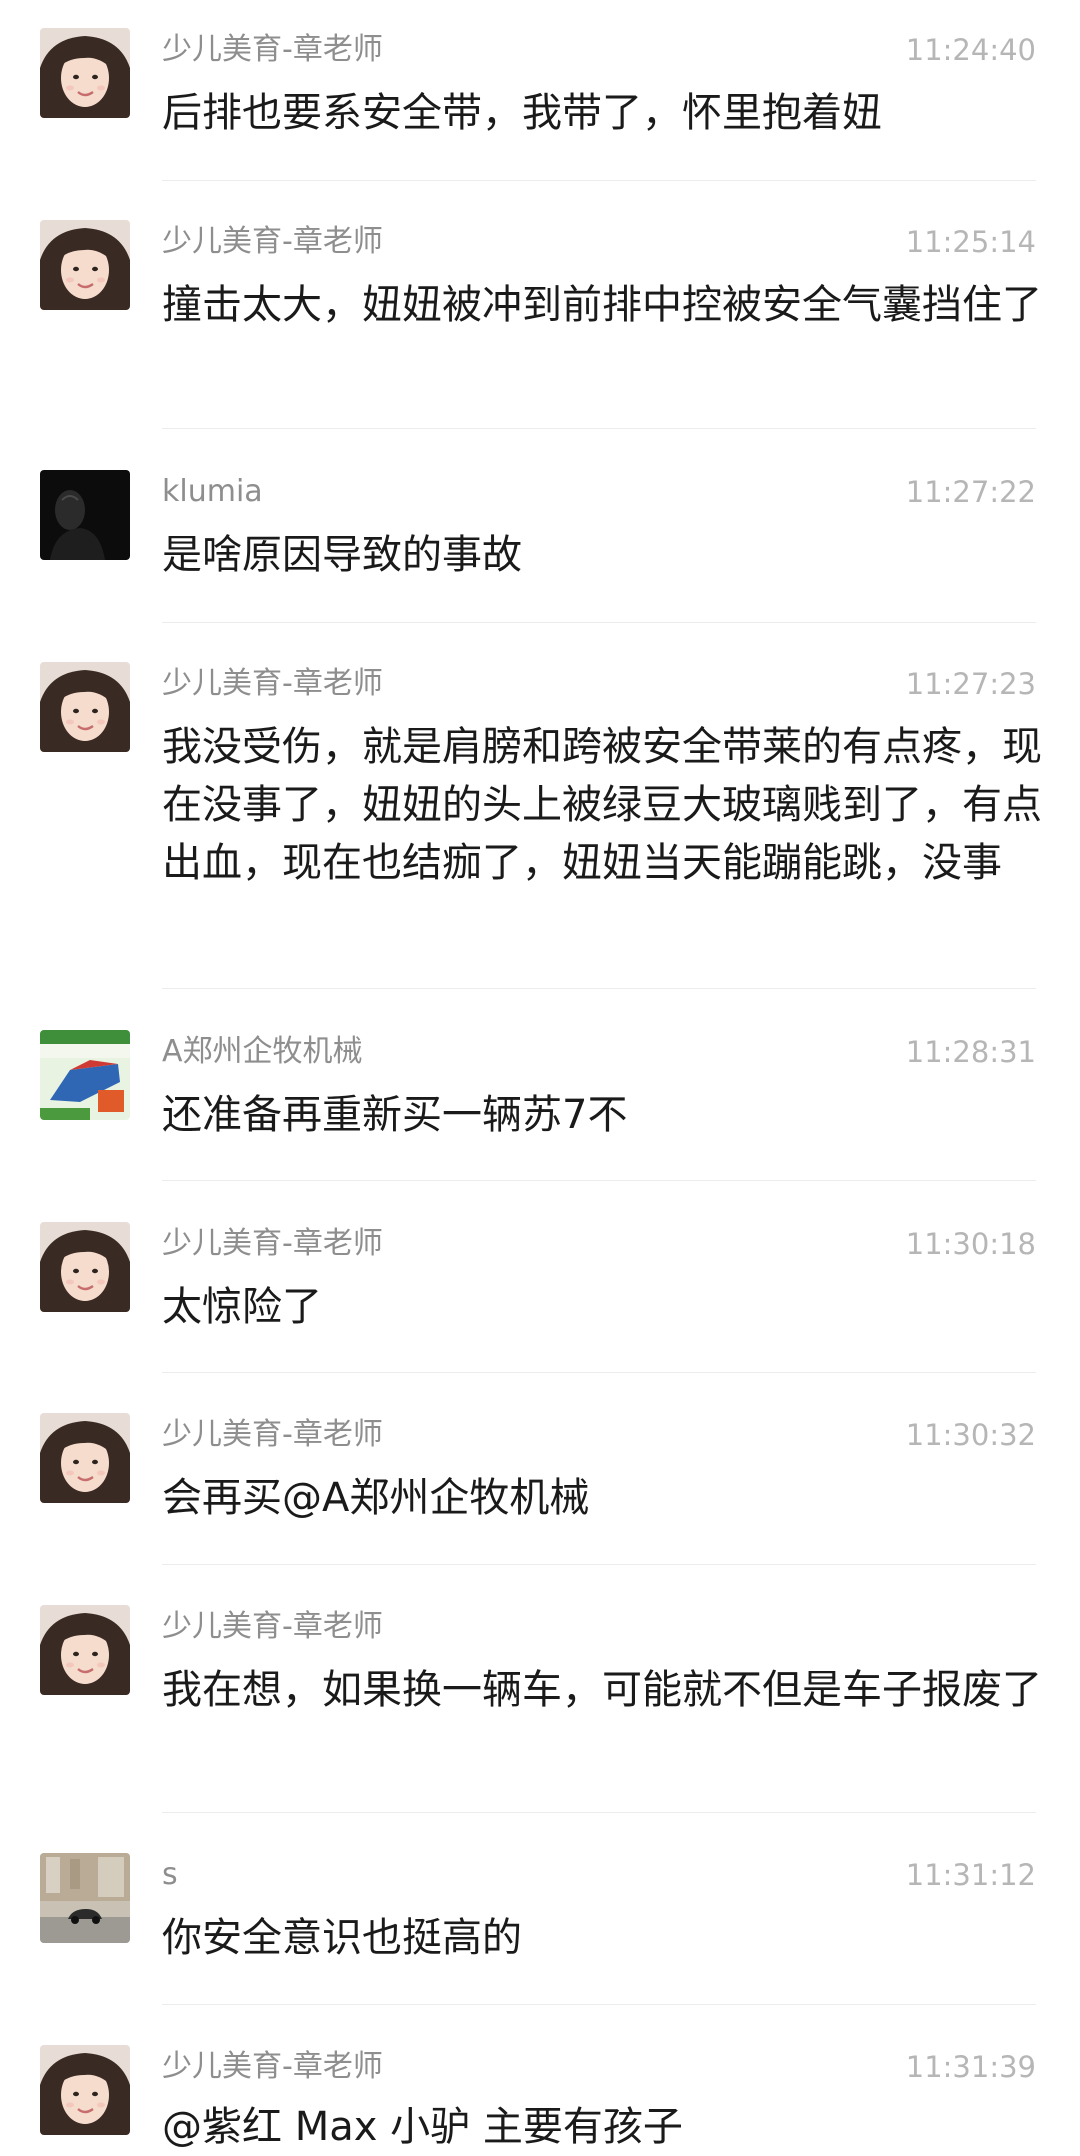  What do you see at coordinates (970, 1244) in the screenshot?
I see `message-time: 11:30:18` at bounding box center [970, 1244].